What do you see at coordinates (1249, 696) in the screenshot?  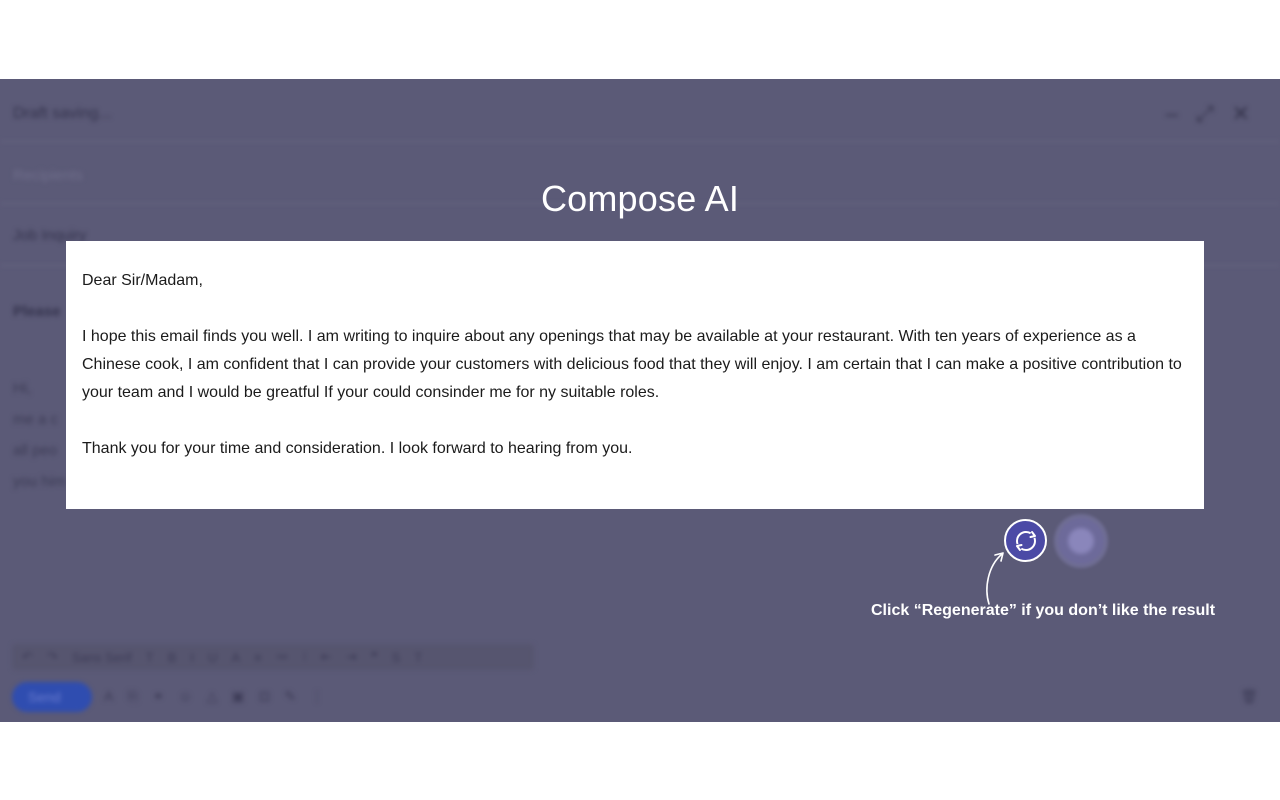 I see `trash-icon: 🗑` at bounding box center [1249, 696].